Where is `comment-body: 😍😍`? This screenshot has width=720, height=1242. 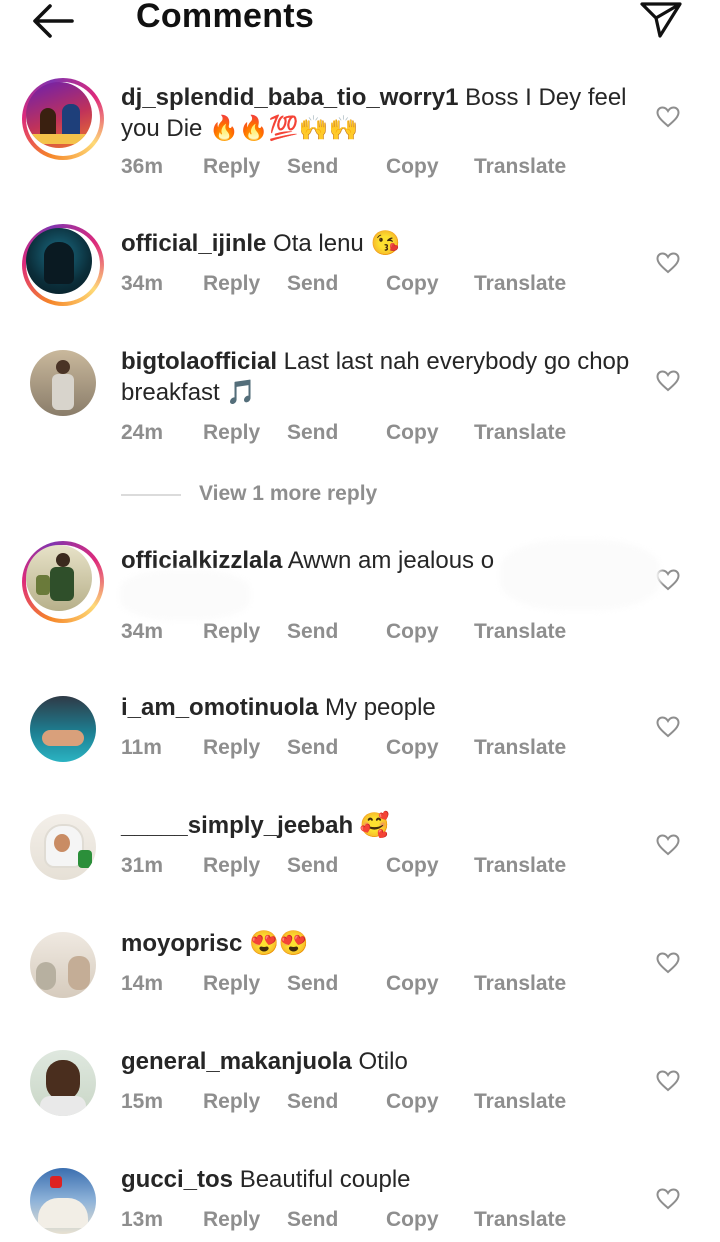
comment-body: 😍😍 is located at coordinates (279, 943).